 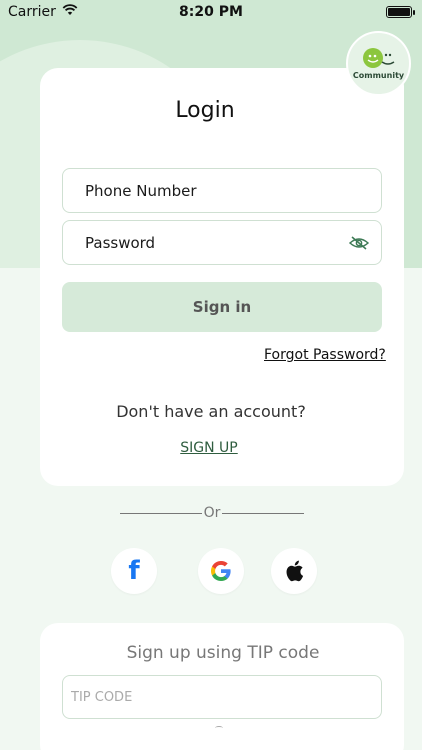 I want to click on phone-number-field: Phone Number, so click(x=222, y=190).